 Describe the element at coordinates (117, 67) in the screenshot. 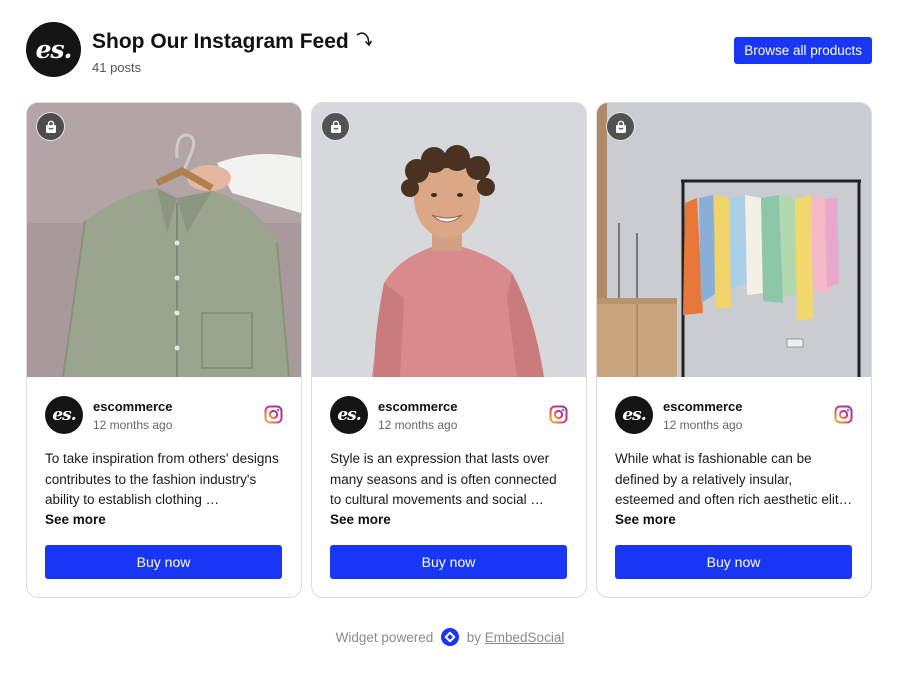

I see `posts-count: 41 posts` at that location.